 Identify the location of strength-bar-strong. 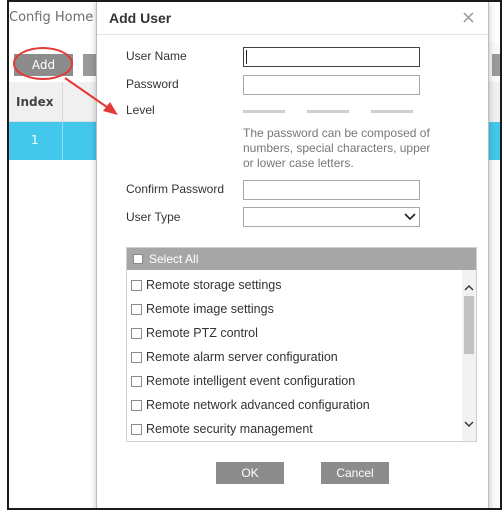
(392, 111).